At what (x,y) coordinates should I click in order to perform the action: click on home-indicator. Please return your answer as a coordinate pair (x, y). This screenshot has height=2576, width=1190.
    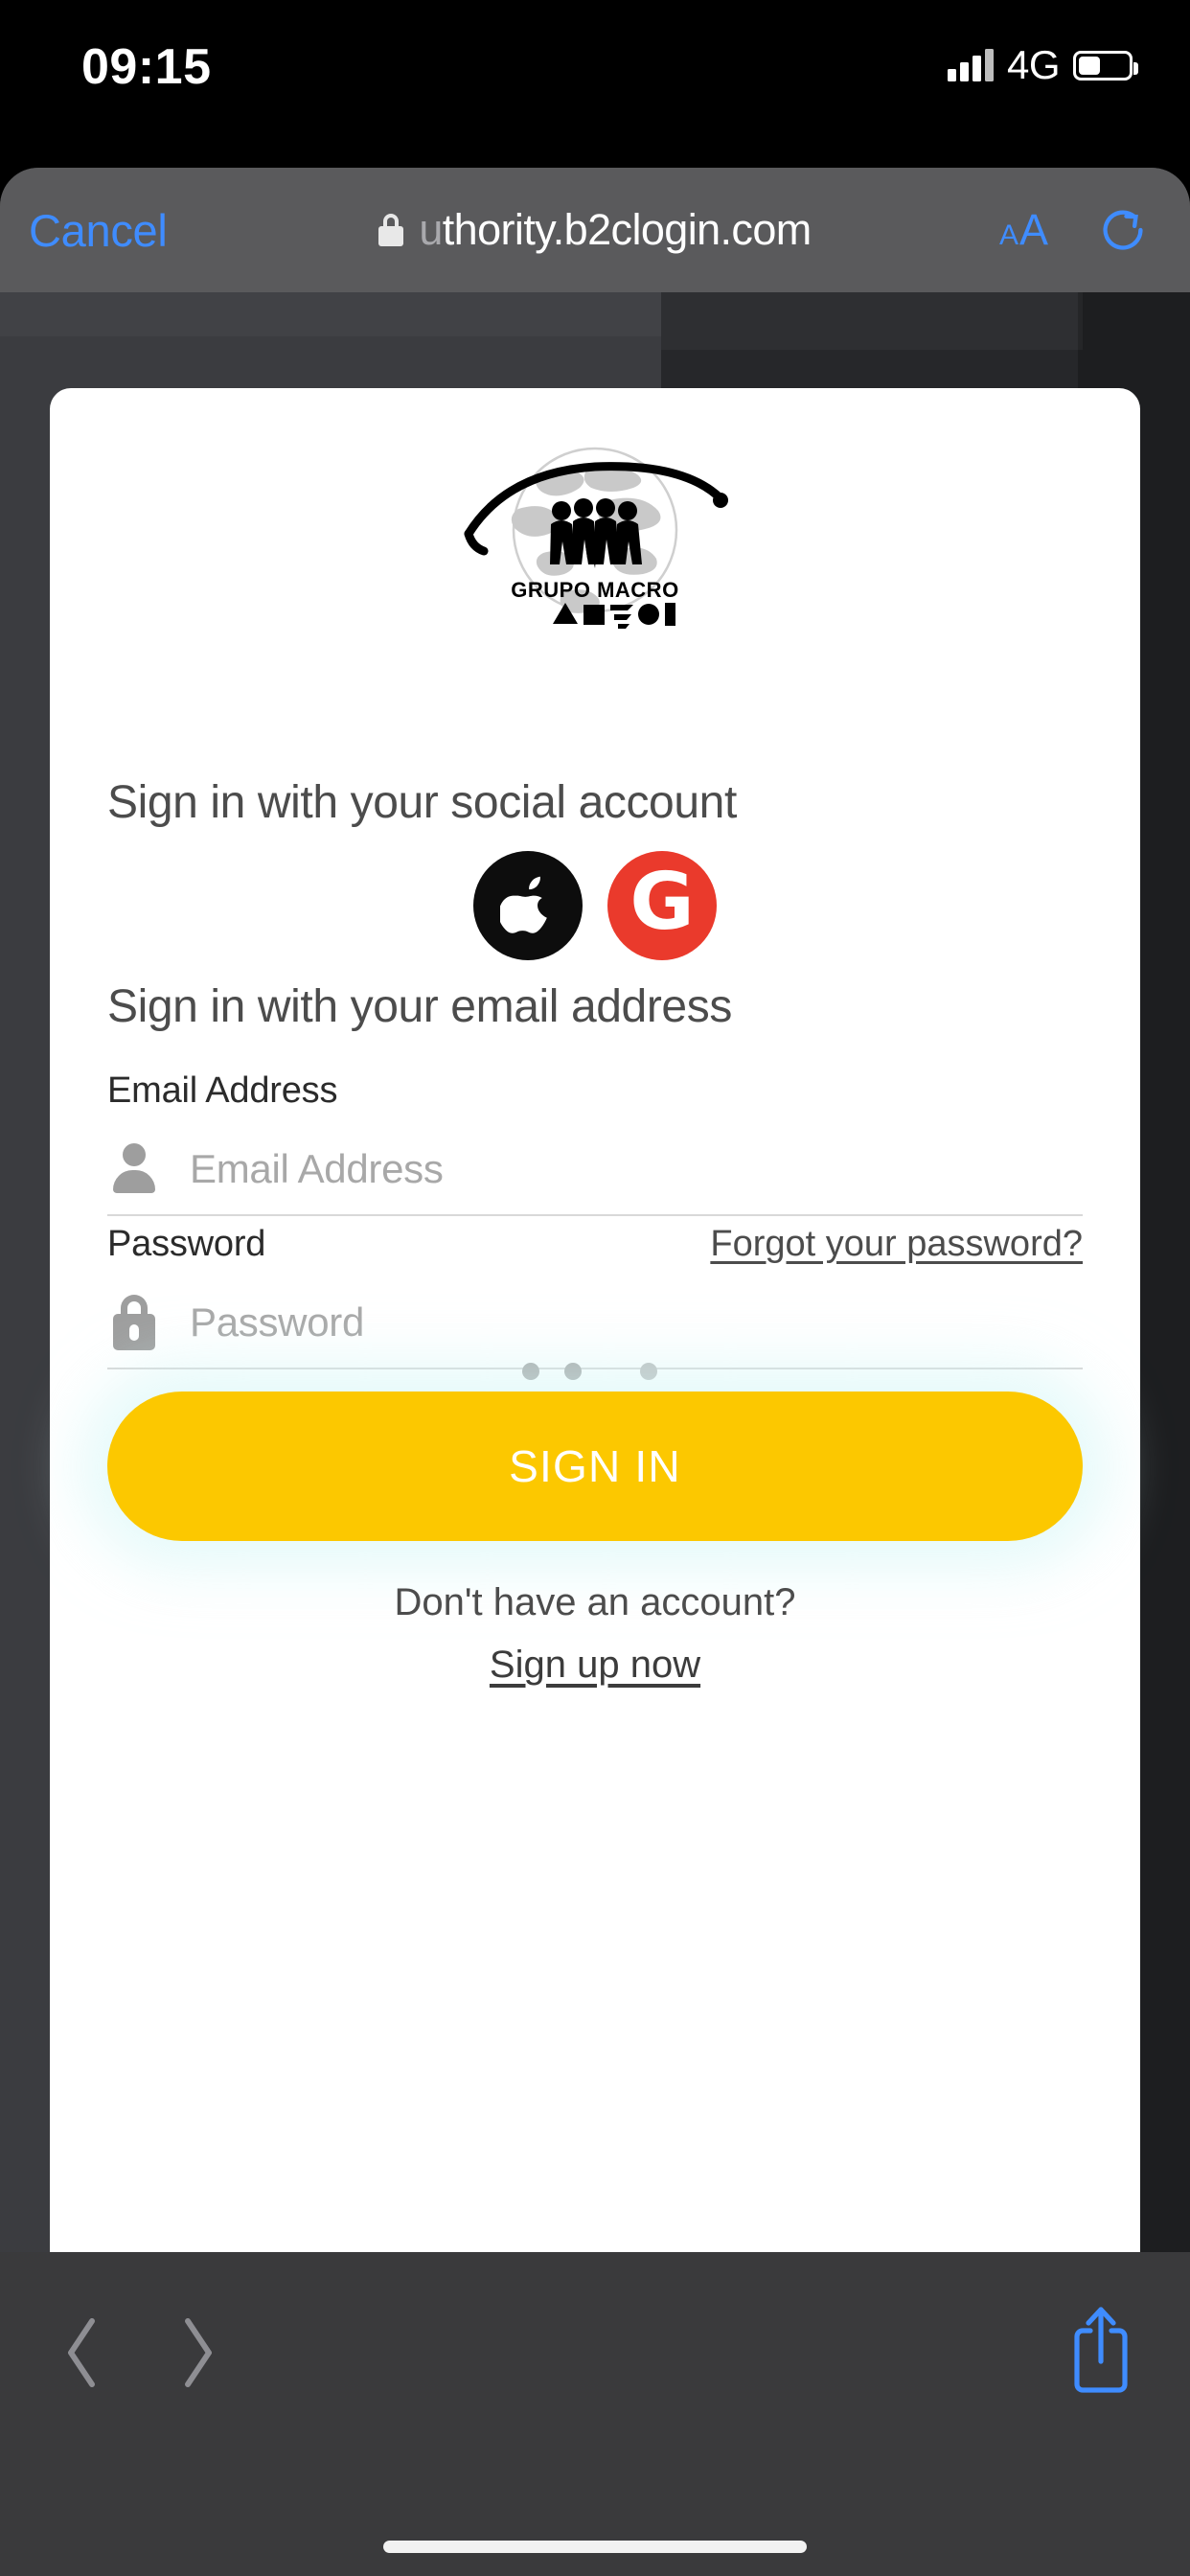
    Looking at the image, I should click on (595, 2547).